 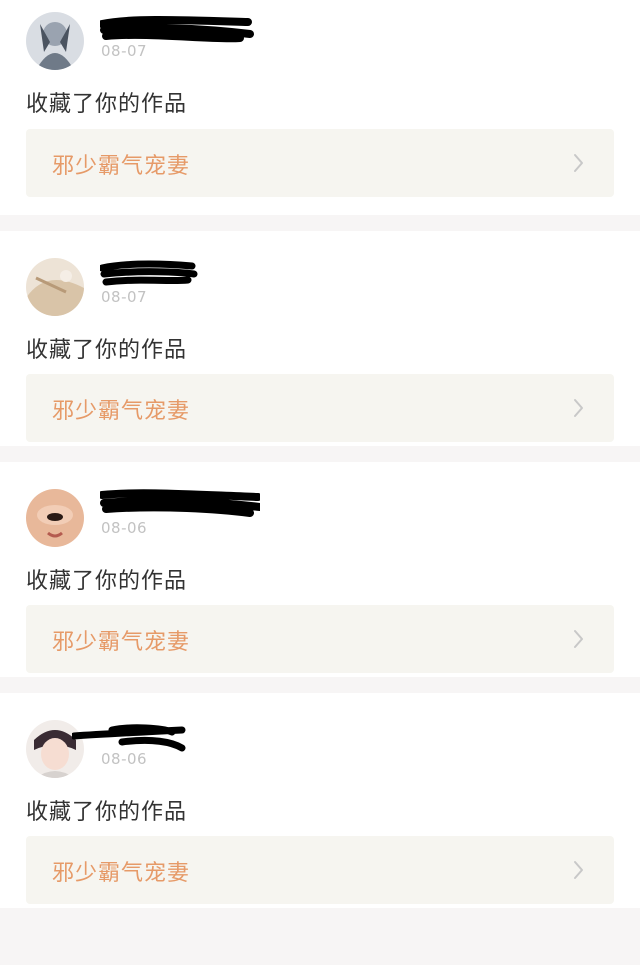 I want to click on avatar-photo-icon, so click(x=55, y=287).